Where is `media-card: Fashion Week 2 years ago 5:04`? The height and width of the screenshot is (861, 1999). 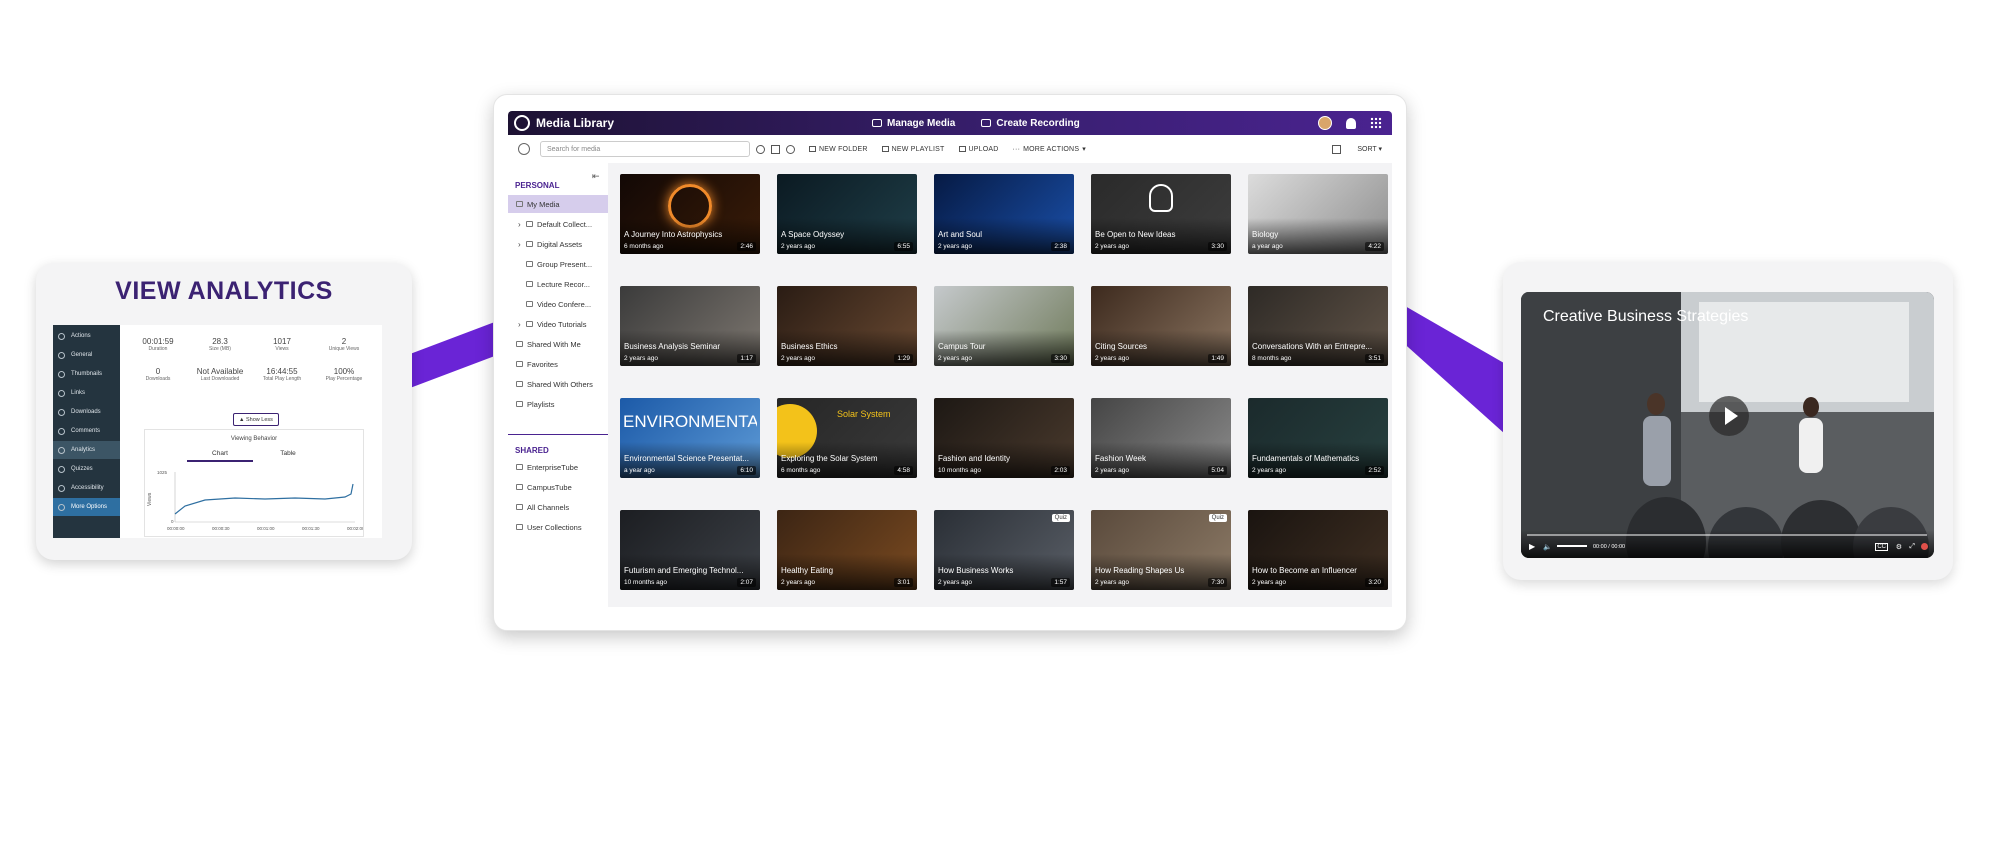 media-card: Fashion Week 2 years ago 5:04 is located at coordinates (1161, 438).